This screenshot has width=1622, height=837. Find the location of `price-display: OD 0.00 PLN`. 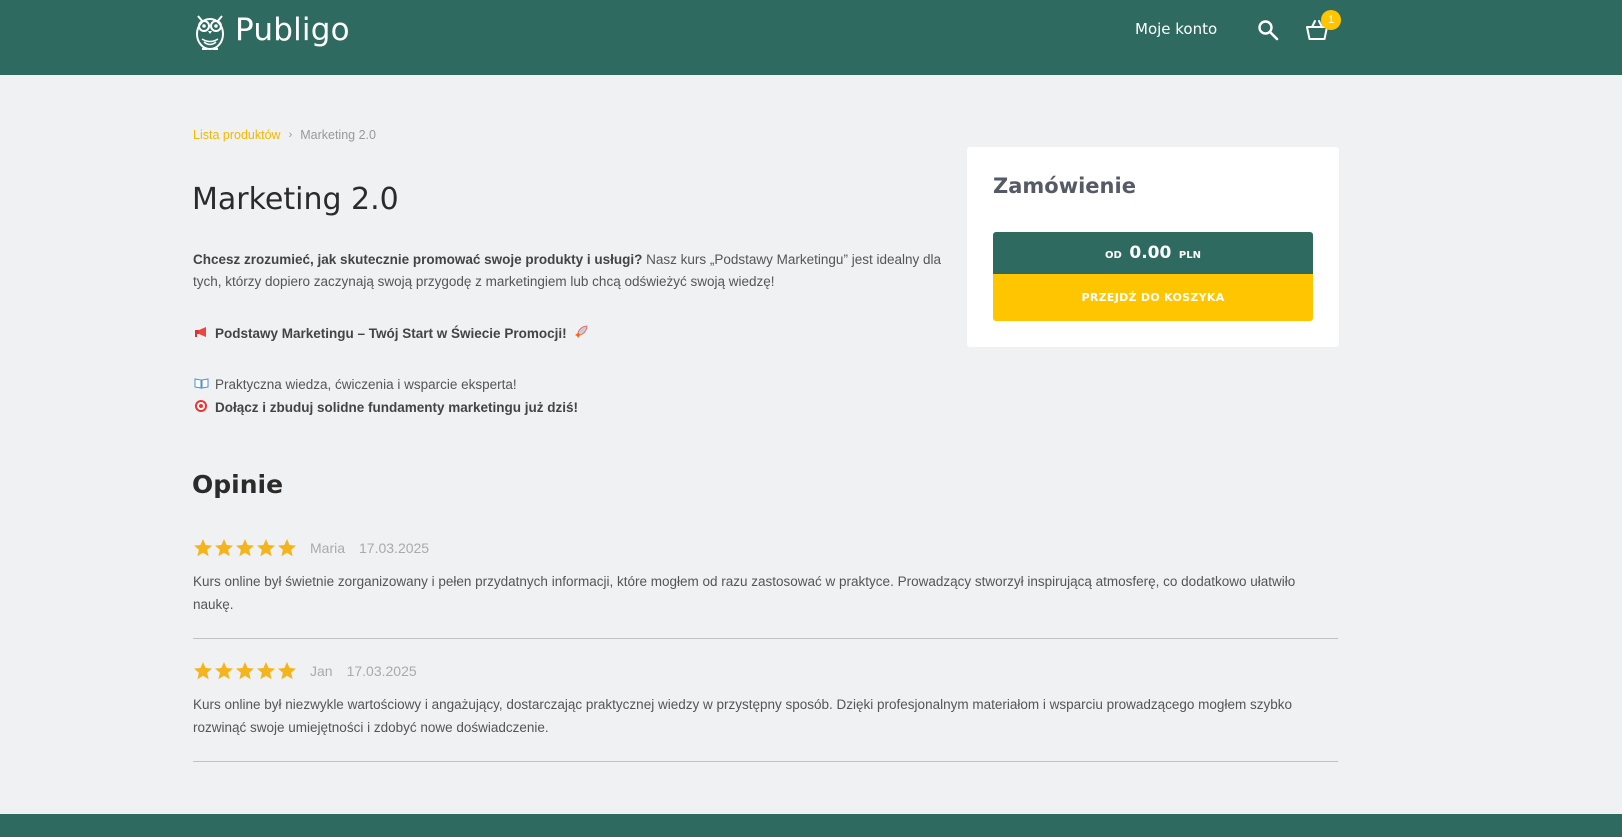

price-display: OD 0.00 PLN is located at coordinates (1153, 253).